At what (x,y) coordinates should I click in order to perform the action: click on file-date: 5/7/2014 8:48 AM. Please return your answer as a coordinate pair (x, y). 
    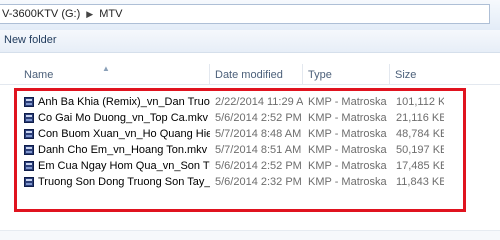
    Looking at the image, I should click on (258, 134).